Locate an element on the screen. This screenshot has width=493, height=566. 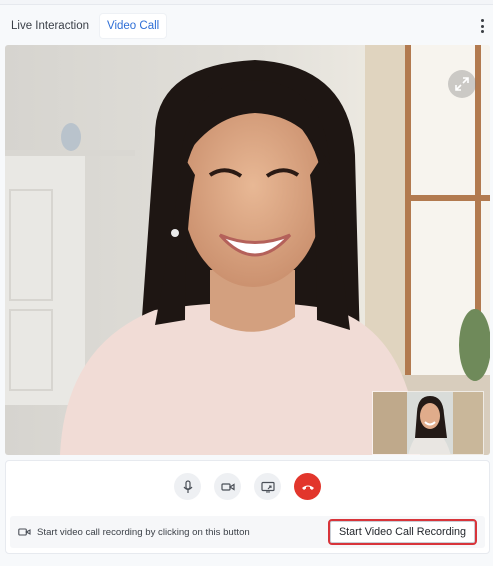
screen-share-button is located at coordinates (267, 486).